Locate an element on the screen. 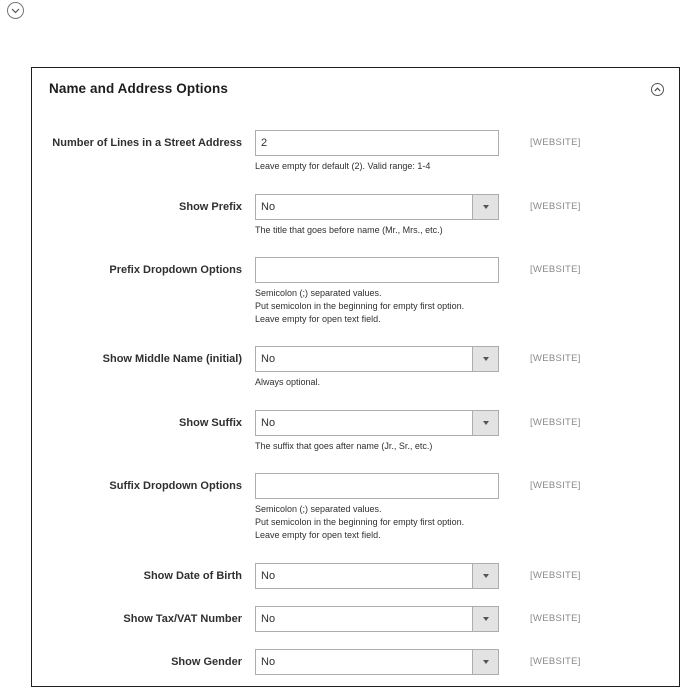 The image size is (682, 689). show-suffix-label: Show Suffix is located at coordinates (210, 423).